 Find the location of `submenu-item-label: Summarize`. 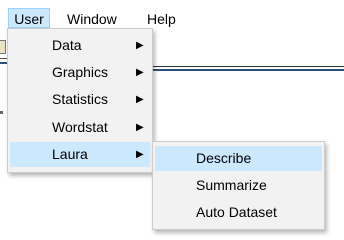

submenu-item-label: Summarize is located at coordinates (231, 185).